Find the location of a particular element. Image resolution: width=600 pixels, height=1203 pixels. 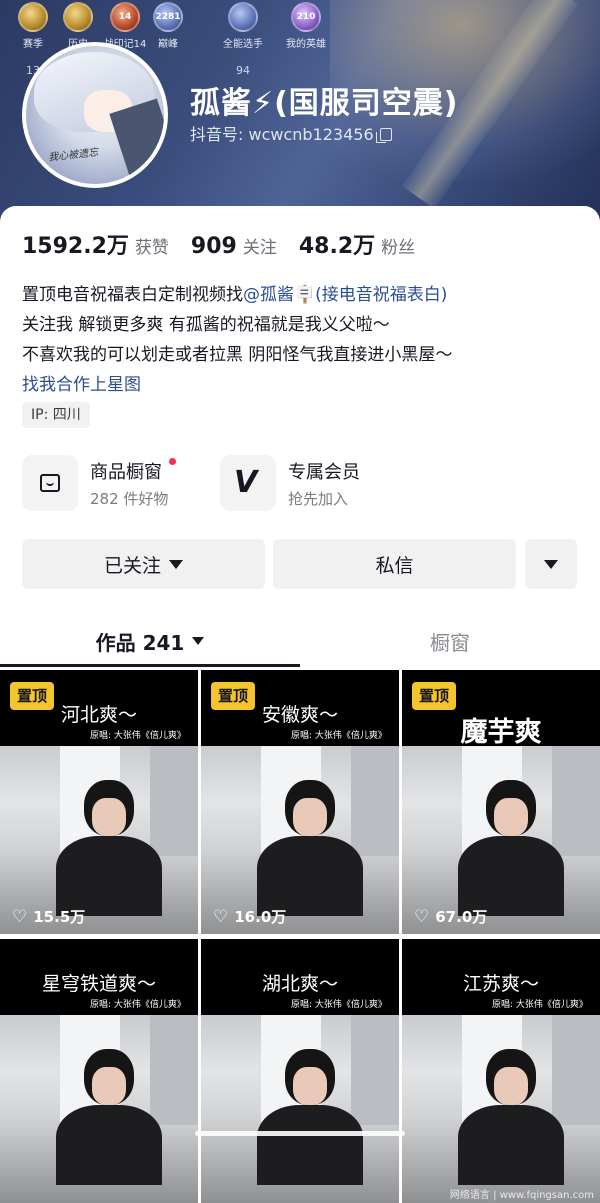

following-button: 已关注 is located at coordinates (143, 564).